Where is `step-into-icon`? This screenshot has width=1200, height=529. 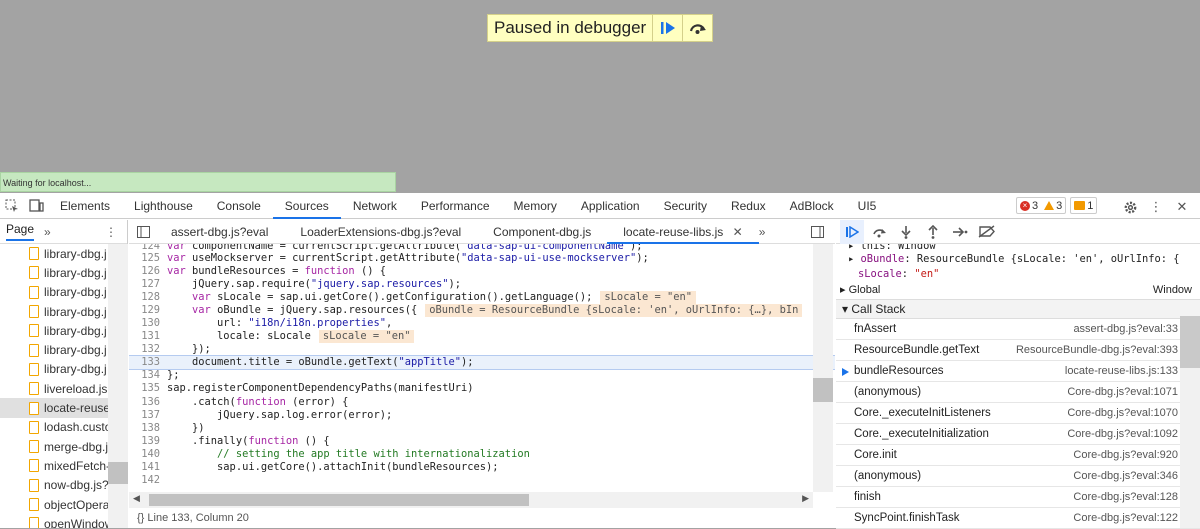 step-into-icon is located at coordinates (906, 232).